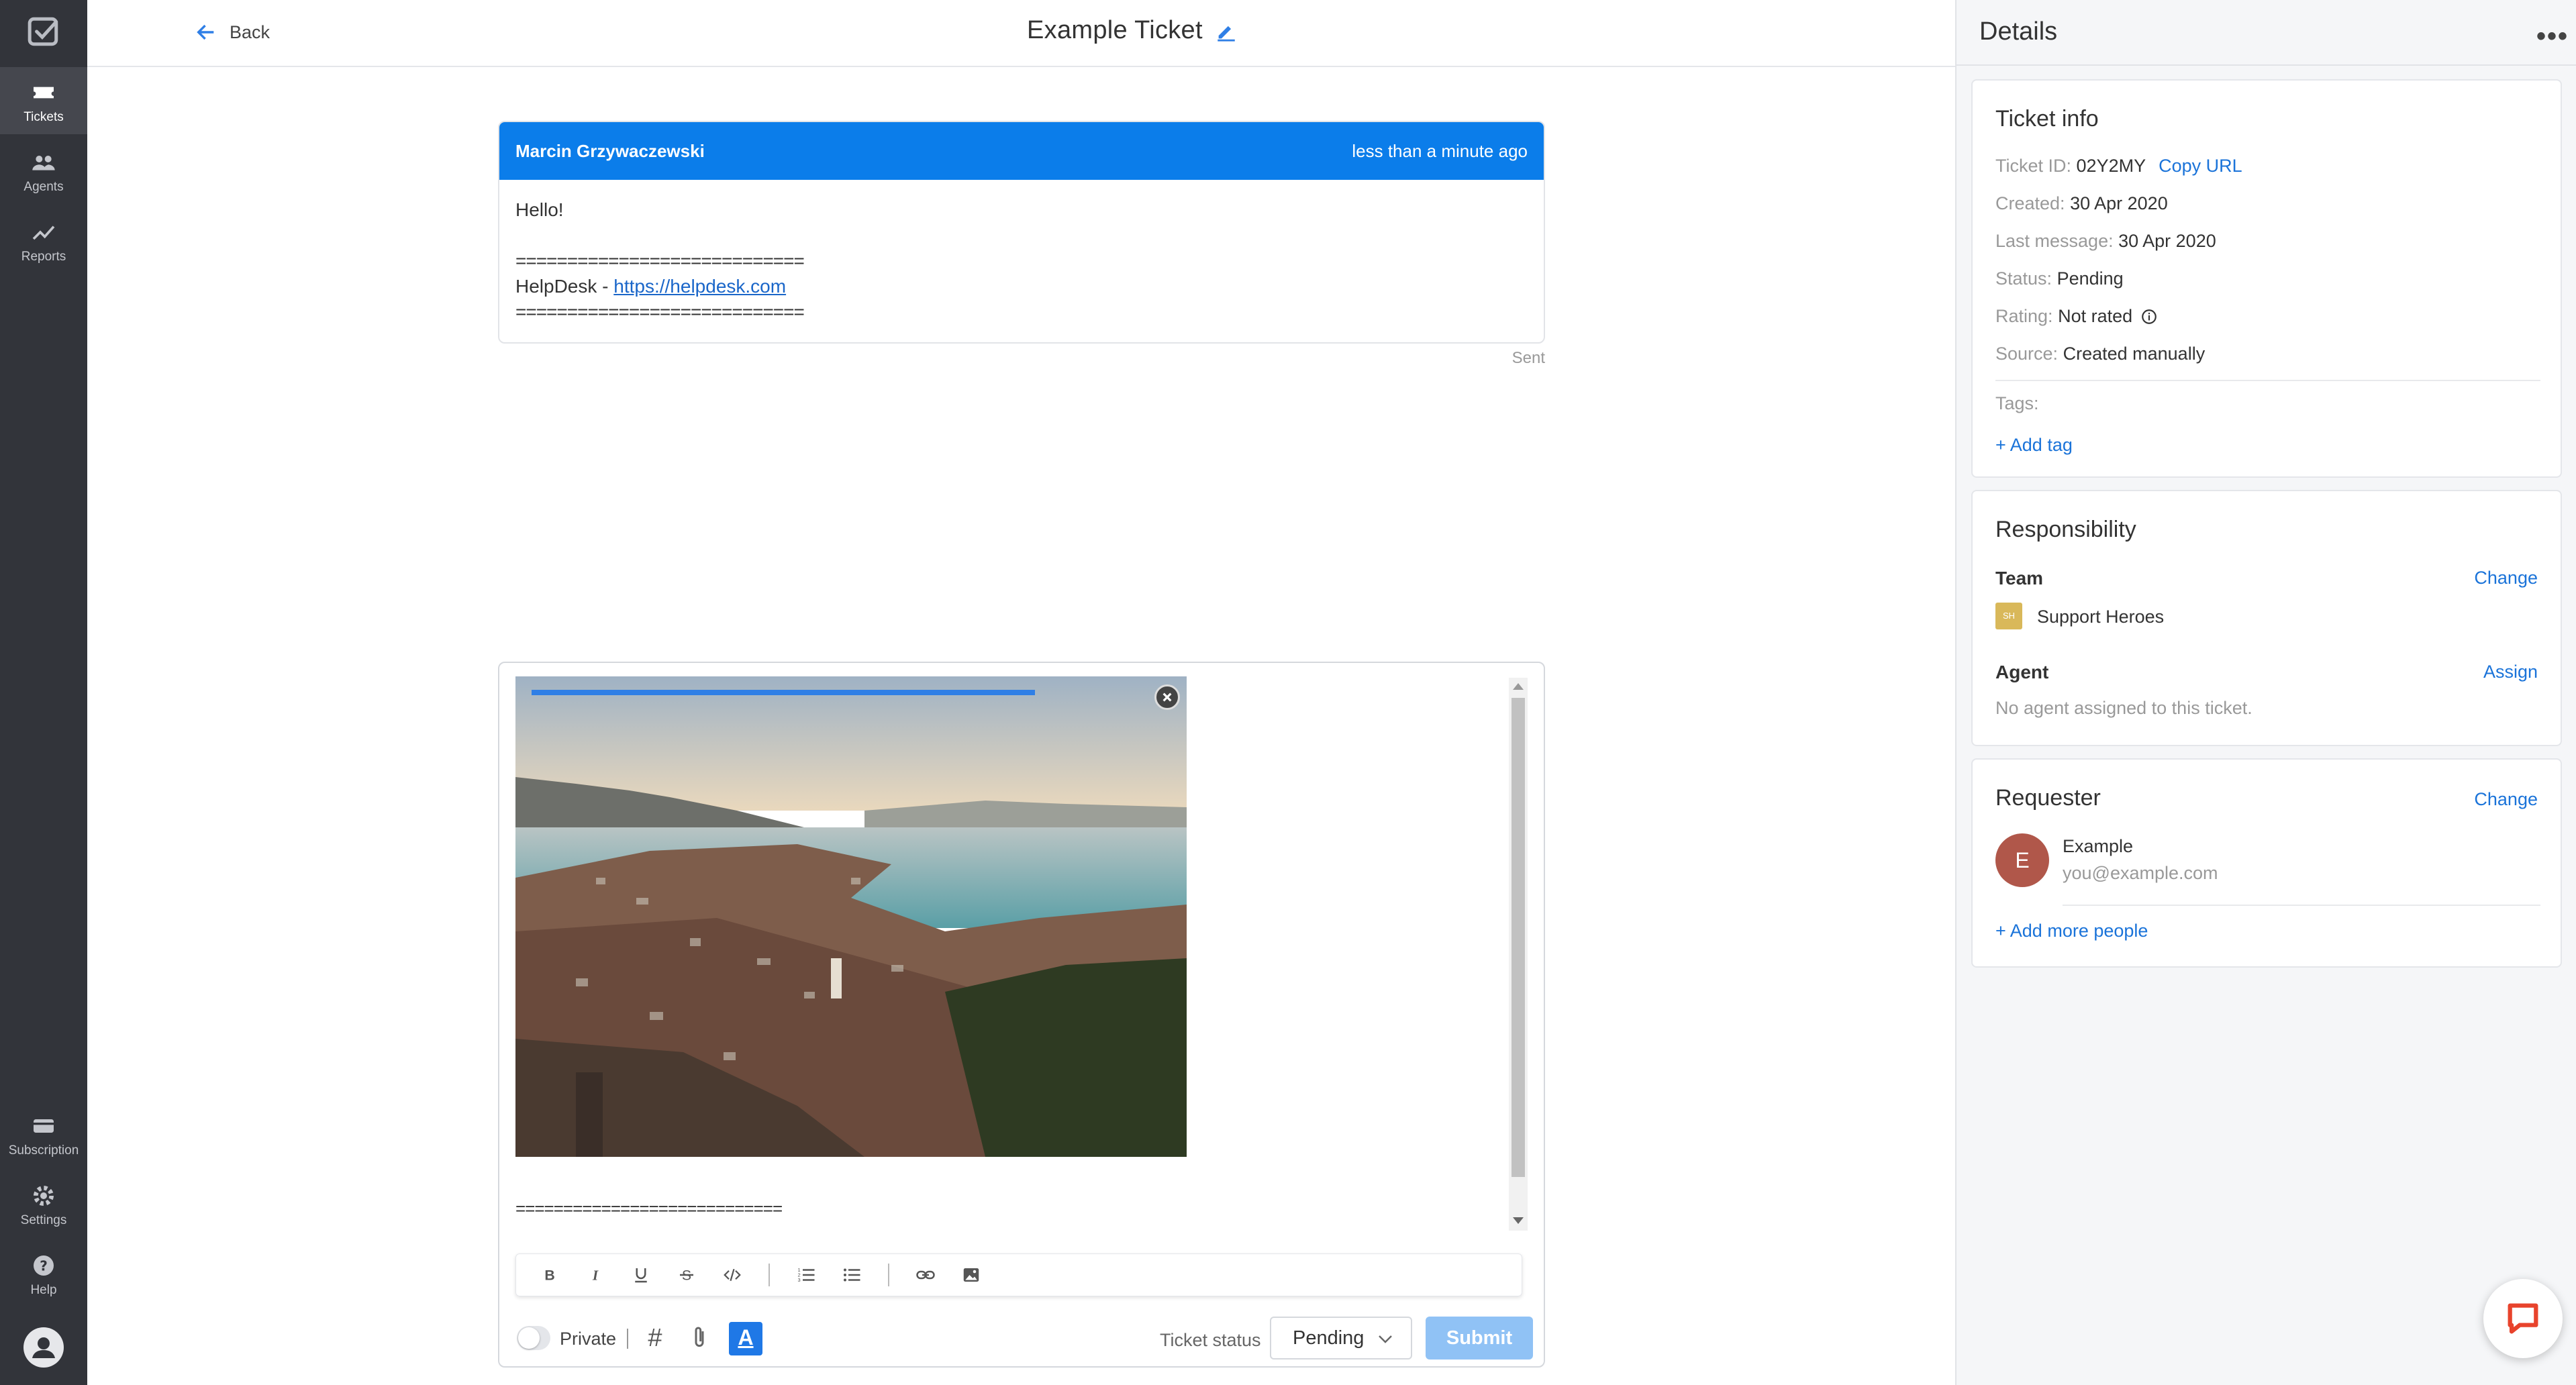 The image size is (2576, 1385). I want to click on ticket-id-label: Ticket ID:, so click(2033, 166).